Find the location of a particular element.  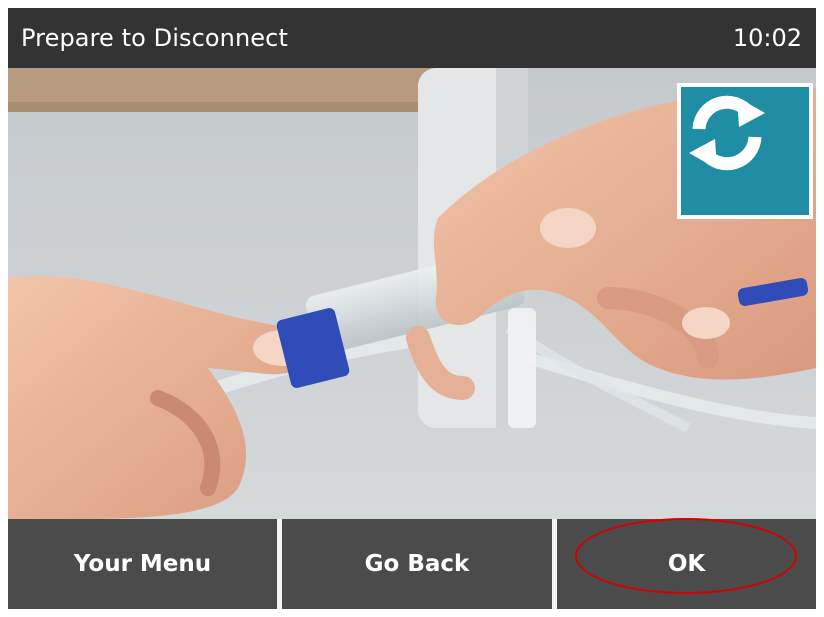

your-menu-button: Your Menu is located at coordinates (142, 564).